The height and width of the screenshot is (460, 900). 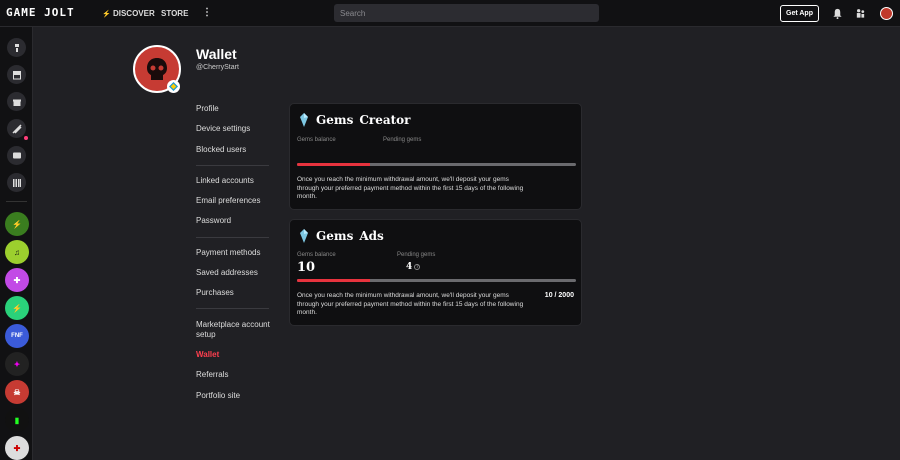 I want to click on community-icon: ⚡, so click(x=17, y=224).